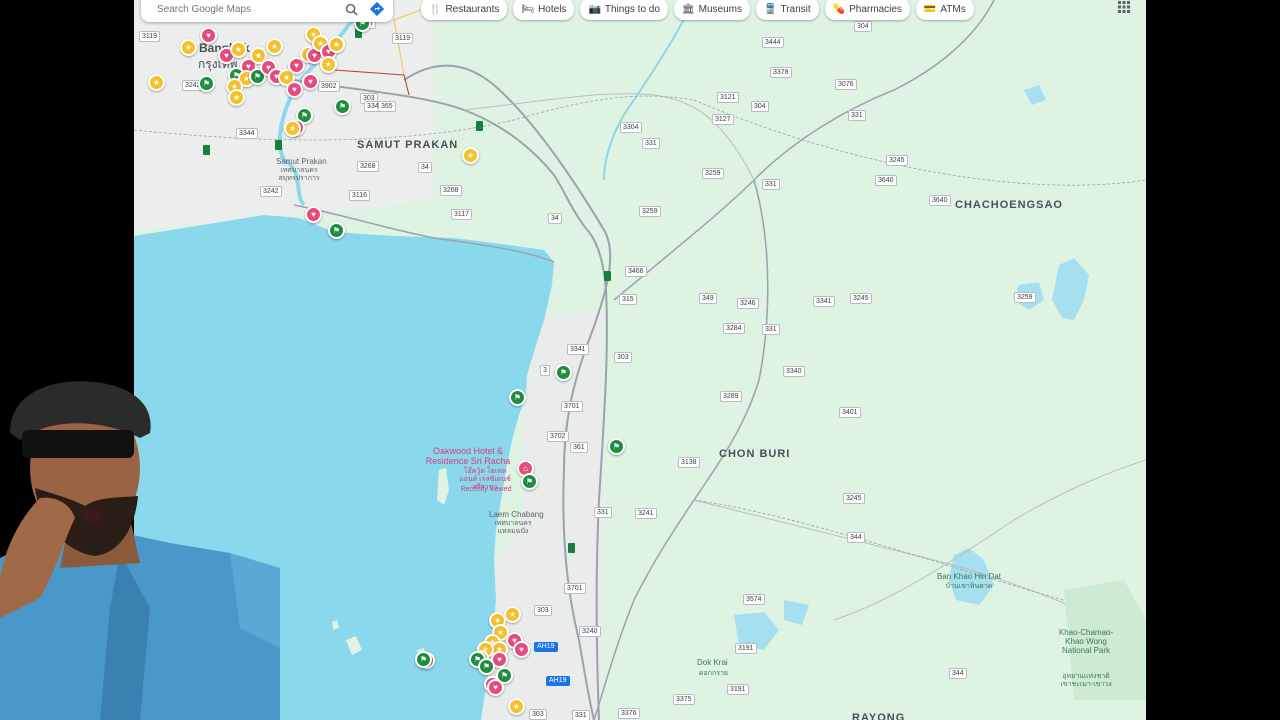 The width and height of the screenshot is (1280, 720). Describe the element at coordinates (867, 10) in the screenshot. I see `chip-pharmacies: 💊 Pharmacies` at that location.